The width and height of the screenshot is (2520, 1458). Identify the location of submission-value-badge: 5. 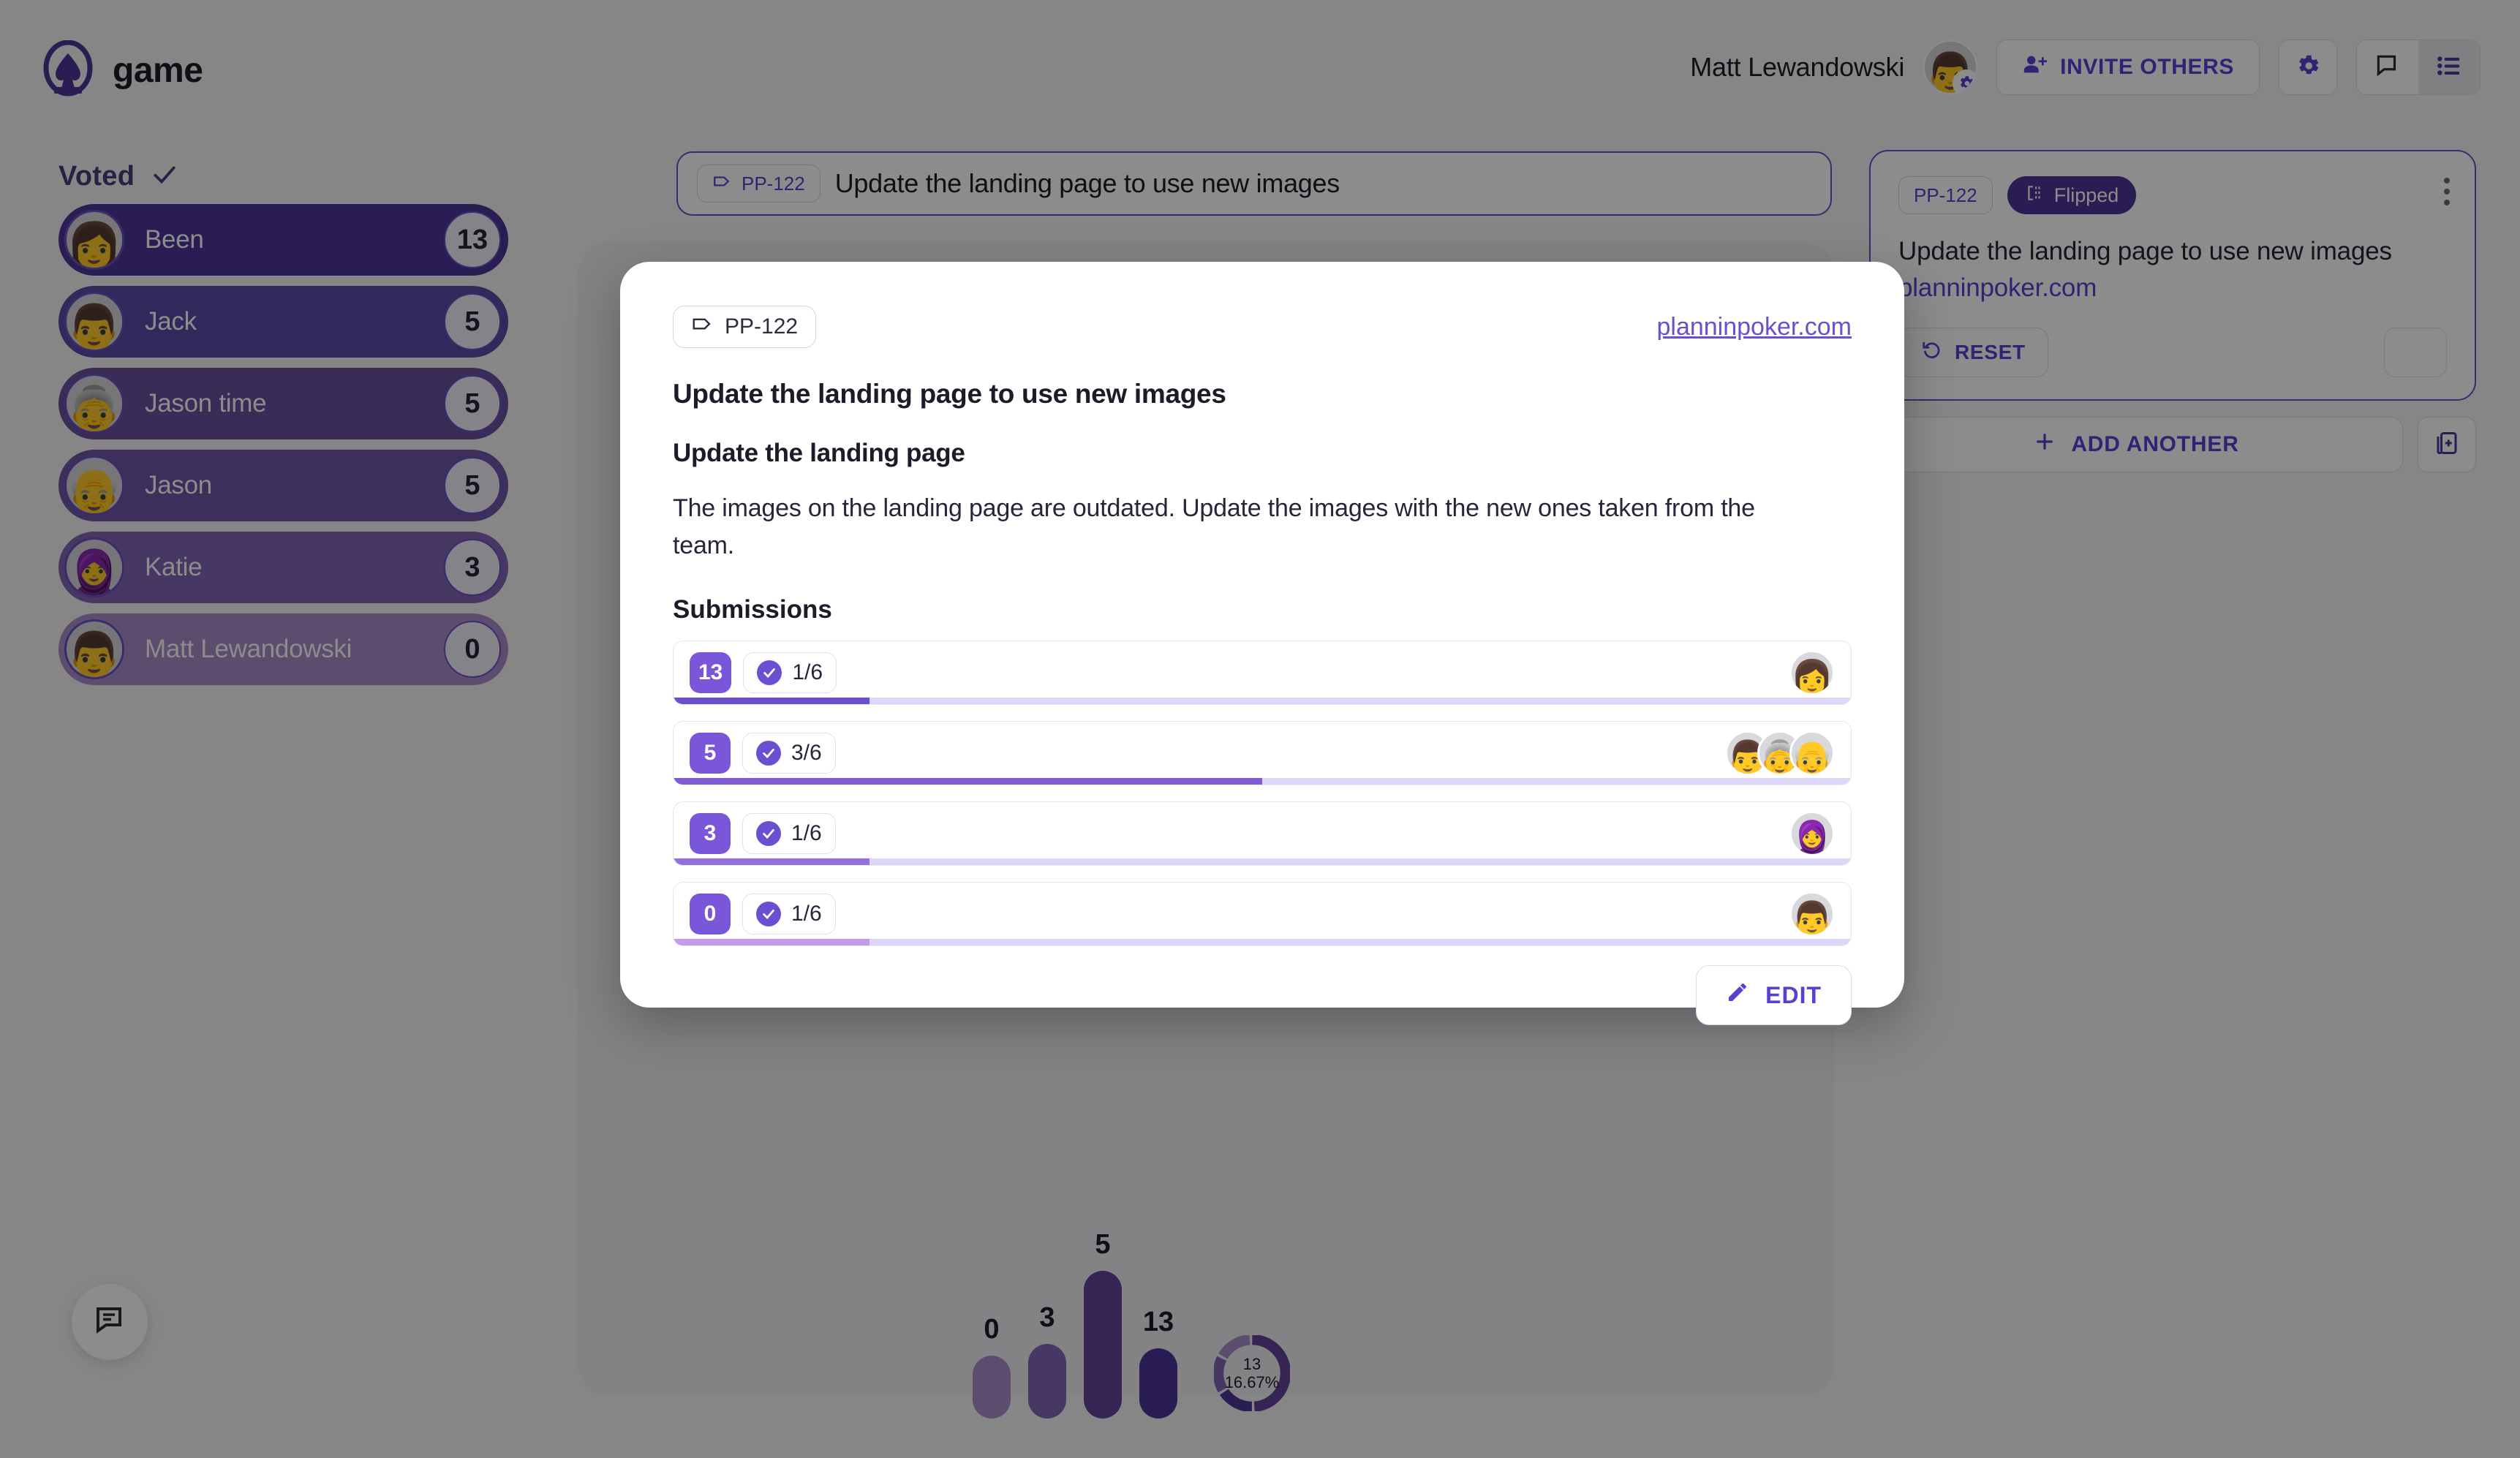
(710, 754).